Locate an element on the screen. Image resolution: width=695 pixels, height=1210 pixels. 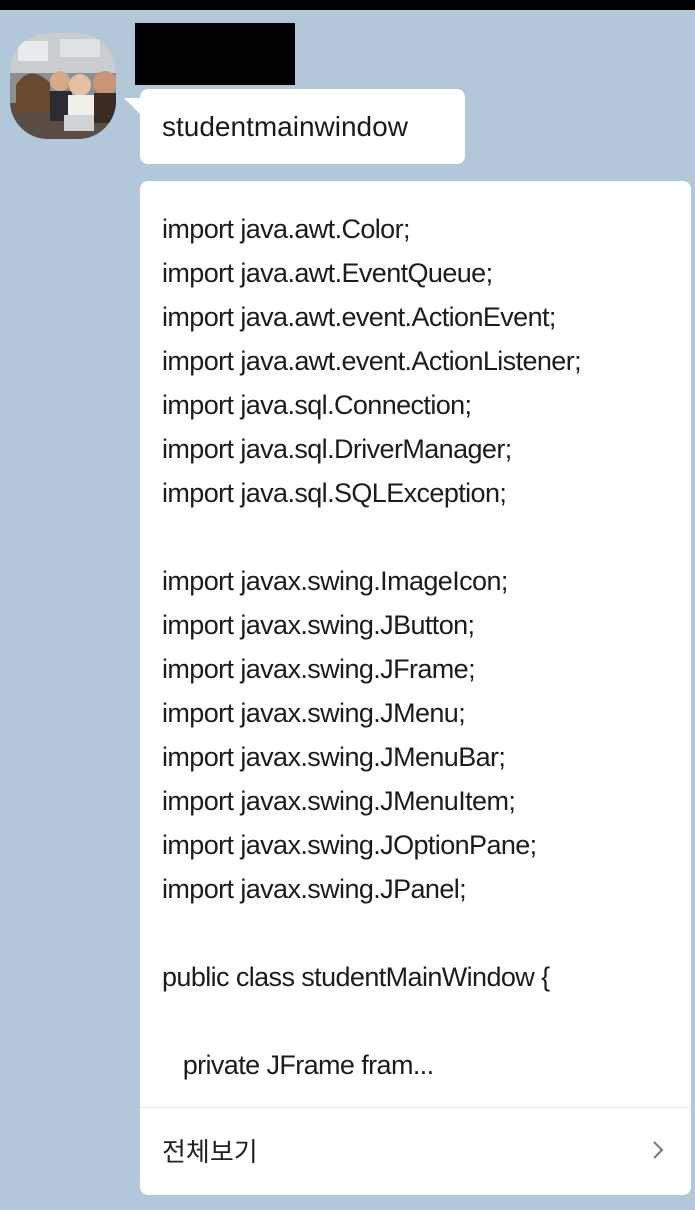
avatar-photo is located at coordinates (63, 86).